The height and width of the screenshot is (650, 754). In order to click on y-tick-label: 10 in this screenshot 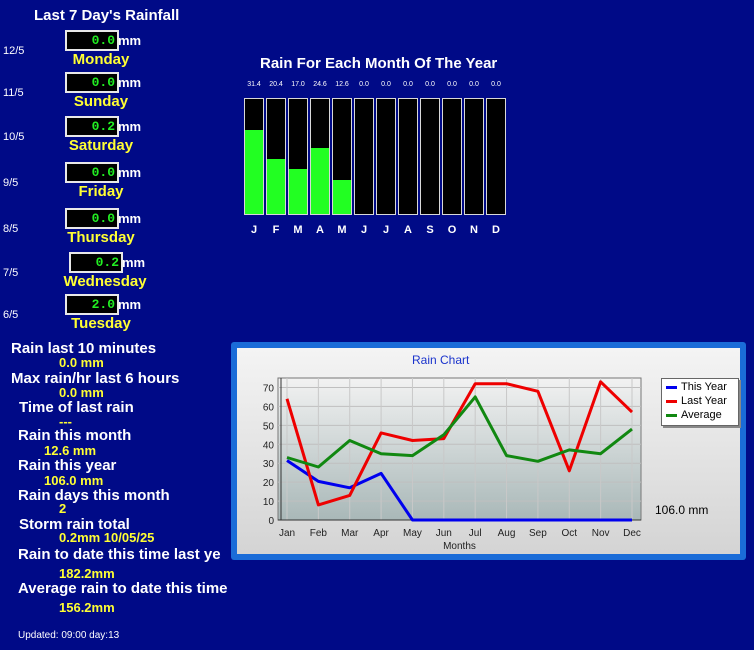, I will do `click(269, 502)`.